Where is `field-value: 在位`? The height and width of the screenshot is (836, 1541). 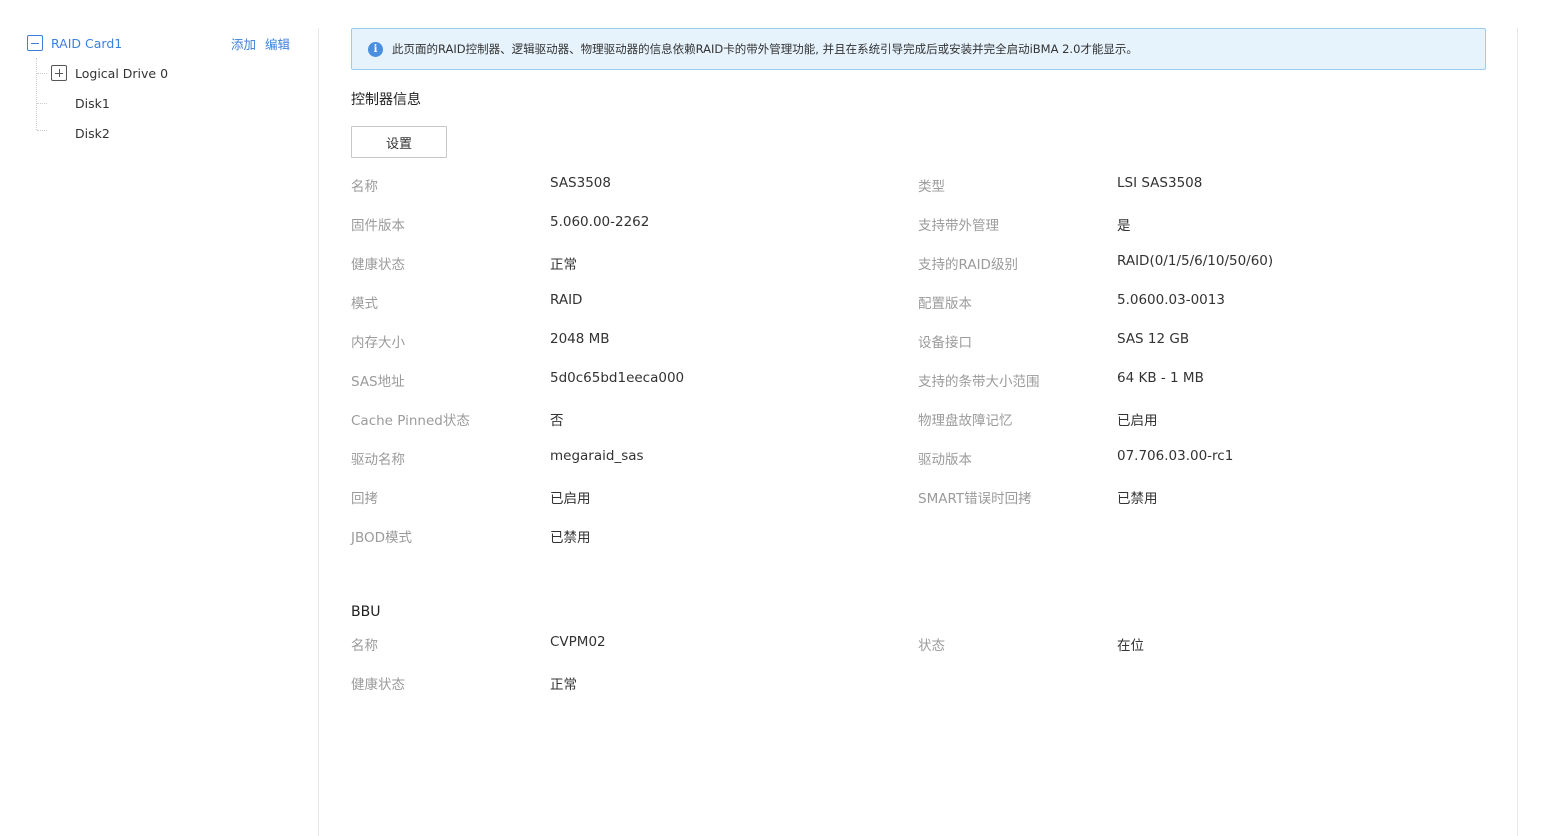
field-value: 在位 is located at coordinates (1130, 646).